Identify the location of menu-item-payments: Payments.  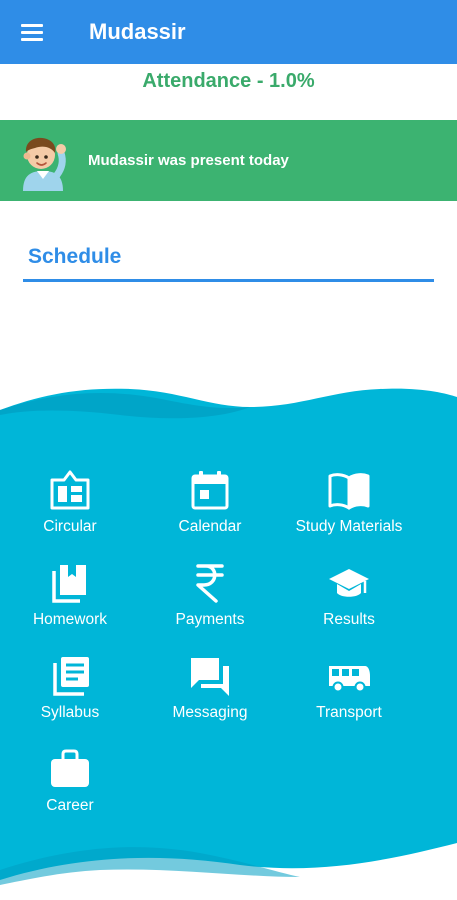
(210, 601).